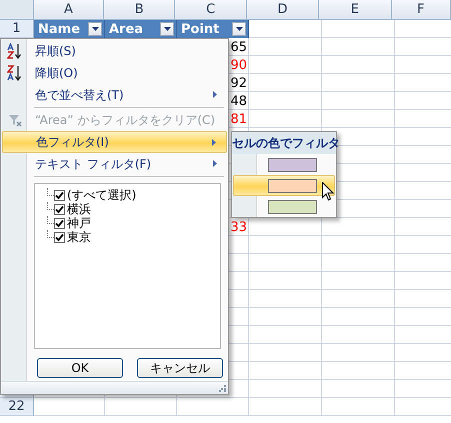  Describe the element at coordinates (421, 10) in the screenshot. I see `column-header: F` at that location.